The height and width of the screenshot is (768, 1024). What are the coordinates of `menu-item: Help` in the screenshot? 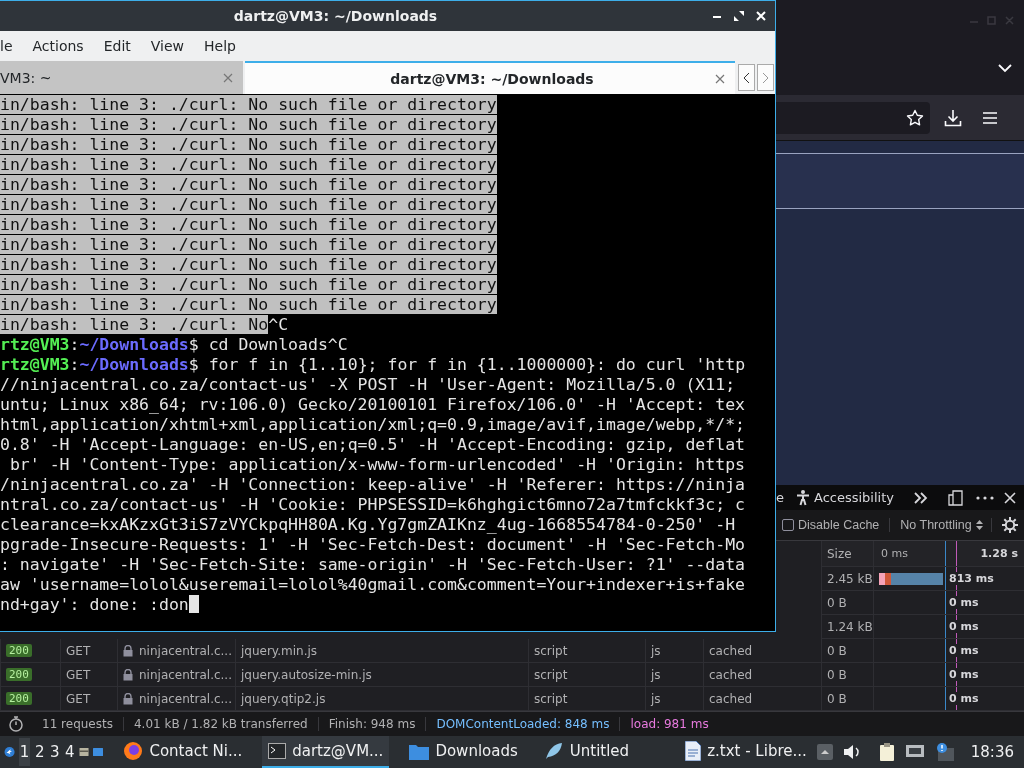 It's located at (220, 46).